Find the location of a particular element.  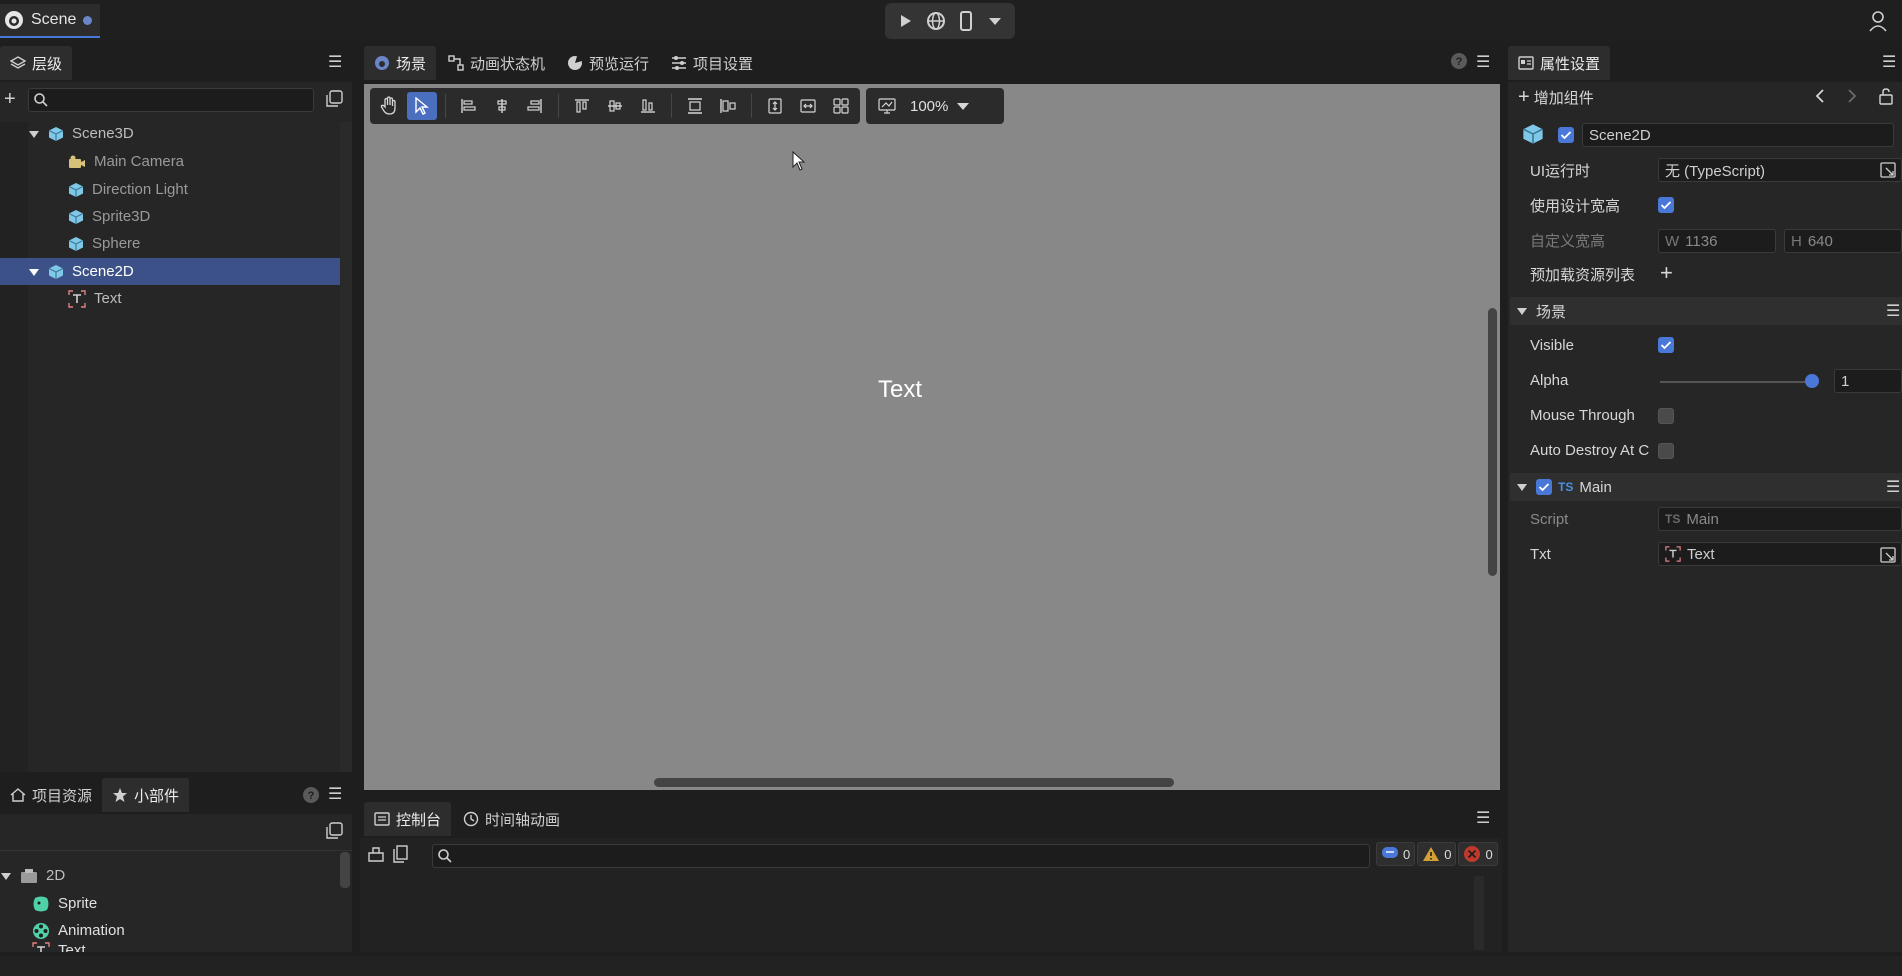

zoom-chevron-down-icon is located at coordinates (963, 106).